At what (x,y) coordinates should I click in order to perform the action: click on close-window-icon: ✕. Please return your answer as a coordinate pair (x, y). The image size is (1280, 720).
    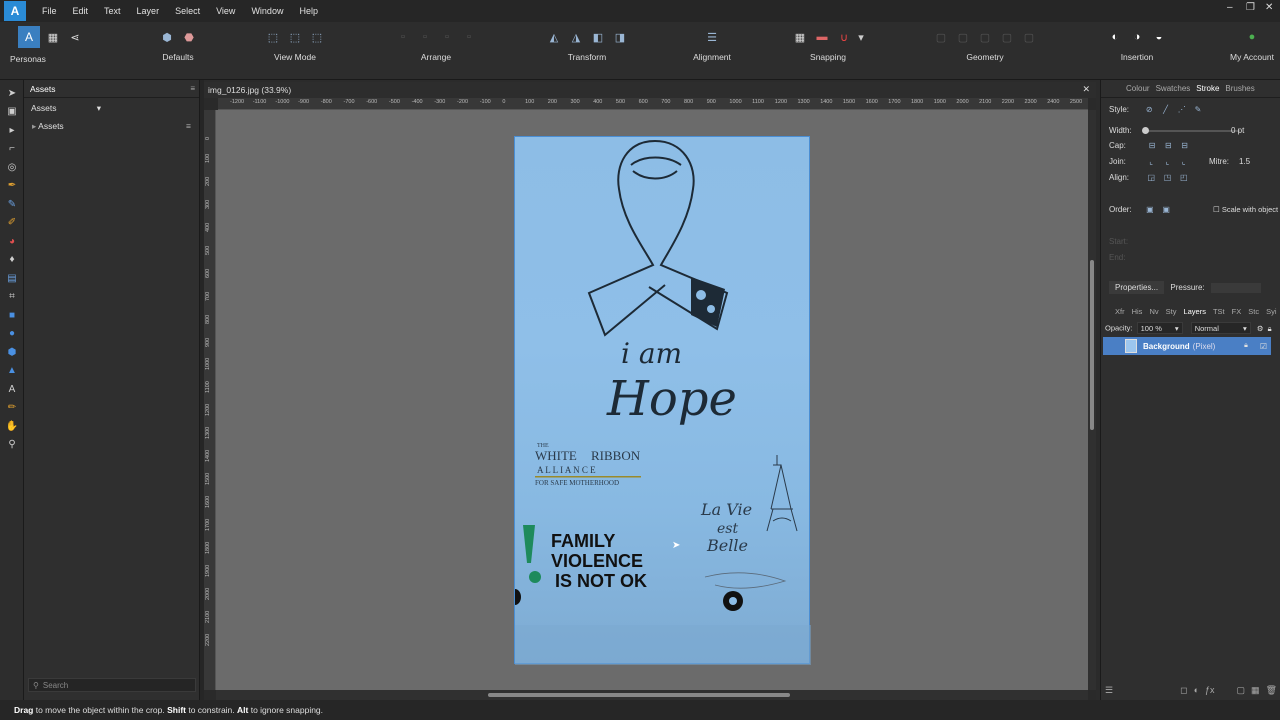
    Looking at the image, I should click on (1269, 7).